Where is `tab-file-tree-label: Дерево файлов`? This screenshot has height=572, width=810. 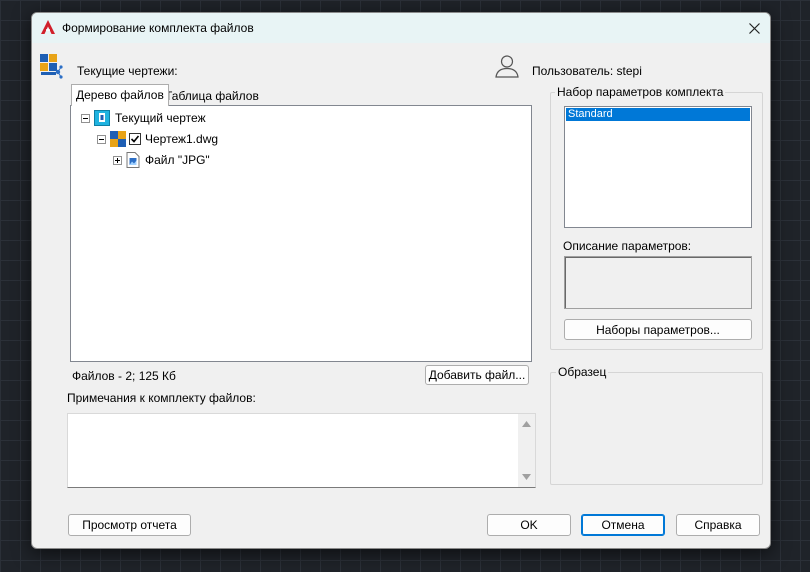
tab-file-tree-label: Дерево файлов is located at coordinates (120, 95).